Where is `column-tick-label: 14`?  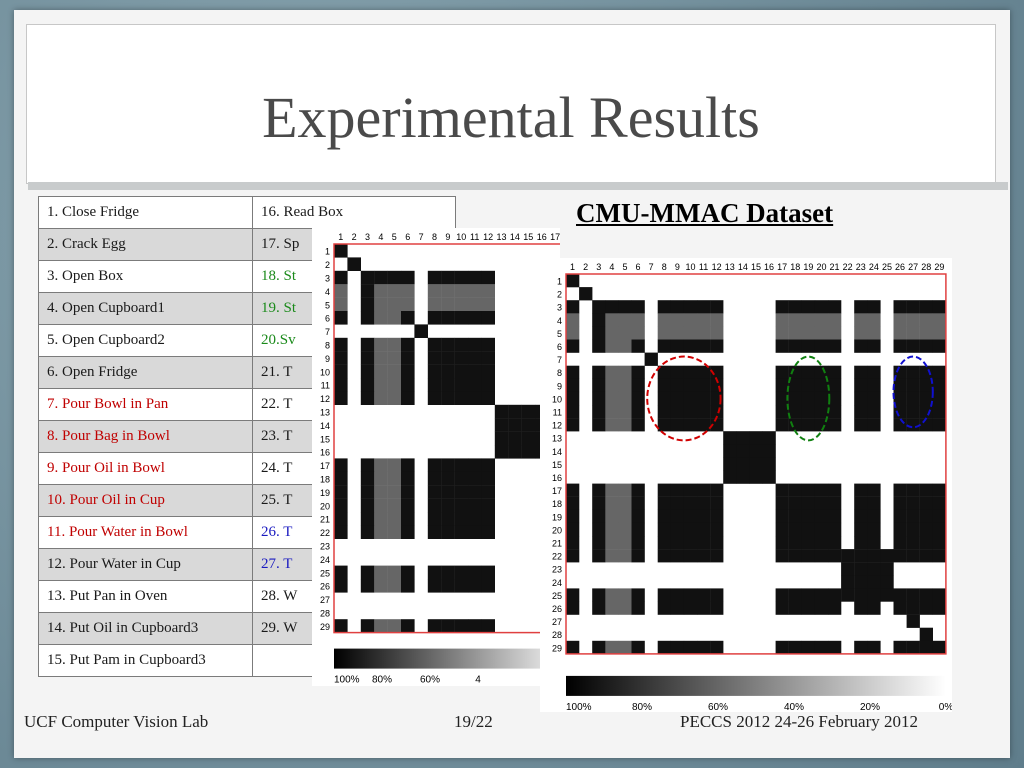
column-tick-label: 14 is located at coordinates (743, 267).